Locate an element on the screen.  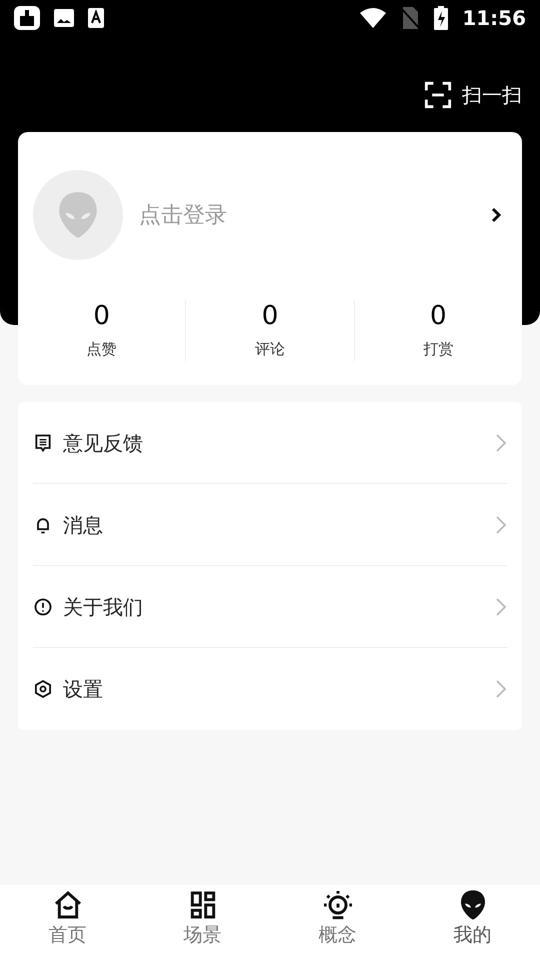
scan-icon is located at coordinates (438, 95).